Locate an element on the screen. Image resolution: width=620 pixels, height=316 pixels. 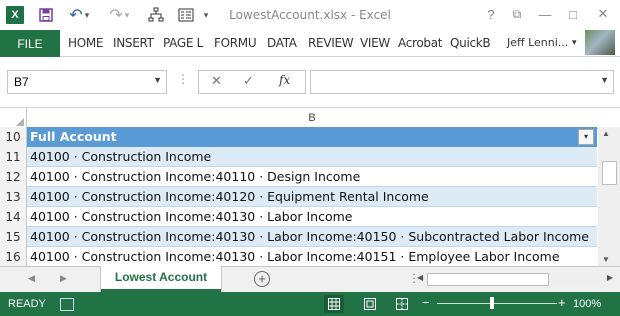
tab-formulas: FORMU is located at coordinates (235, 43).